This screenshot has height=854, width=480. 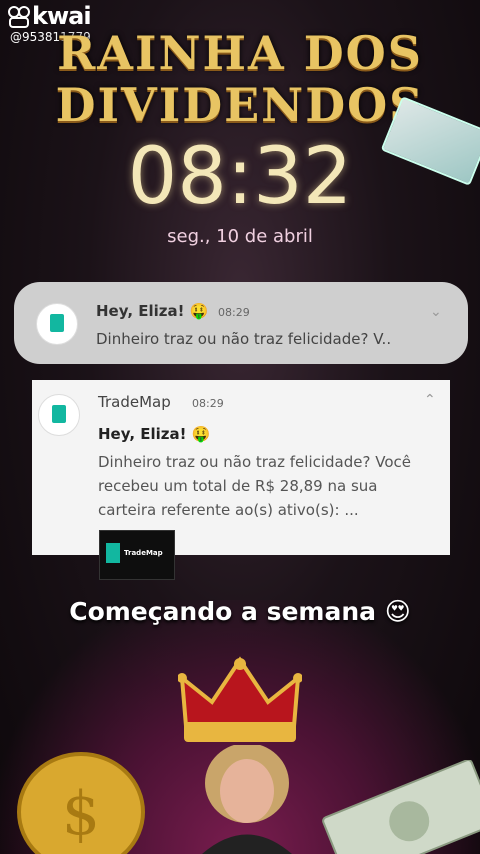 What do you see at coordinates (240, 177) in the screenshot?
I see `lockscreen-clock: 08:32` at bounding box center [240, 177].